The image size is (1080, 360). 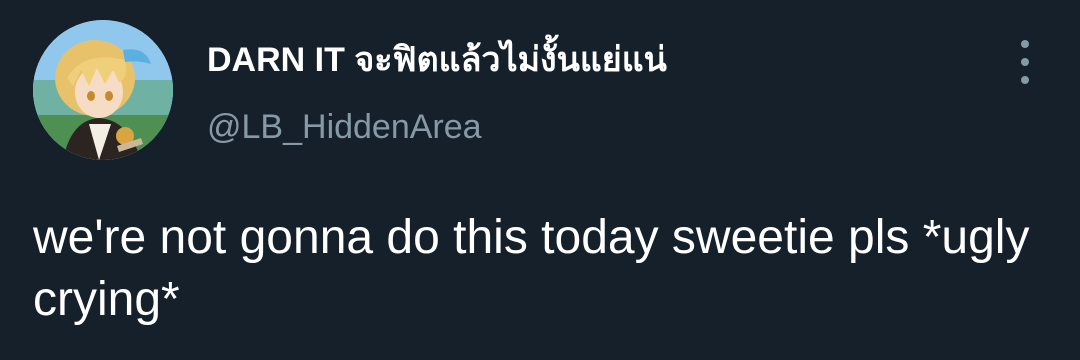 I want to click on display-name: DARN IT จะฟิตแล้วไม่งั้นแย่แน่, so click(x=437, y=60).